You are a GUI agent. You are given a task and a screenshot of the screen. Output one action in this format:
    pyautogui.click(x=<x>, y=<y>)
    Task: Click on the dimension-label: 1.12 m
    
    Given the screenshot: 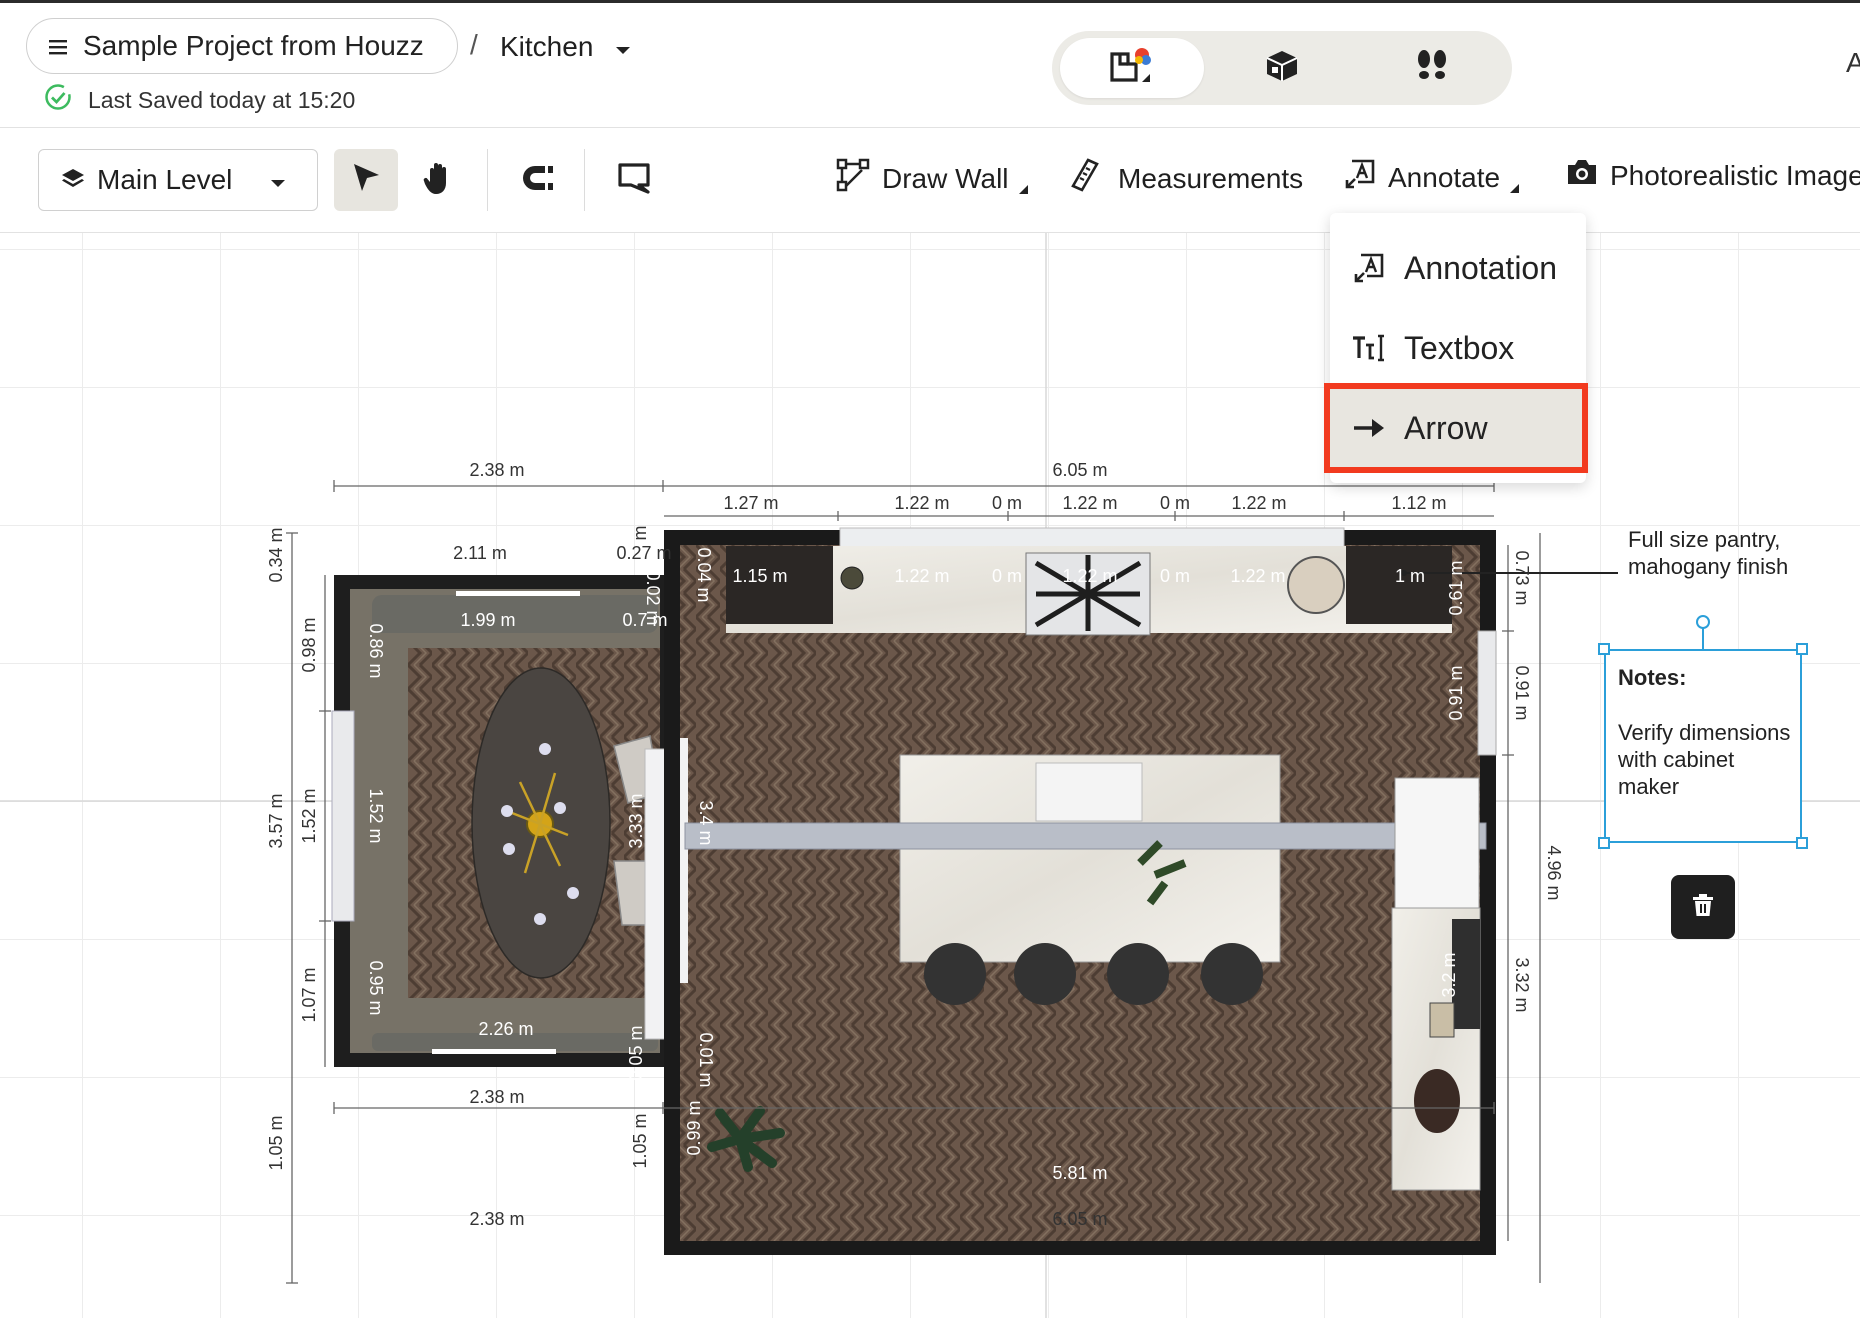 What is the action you would take?
    pyautogui.click(x=1418, y=503)
    